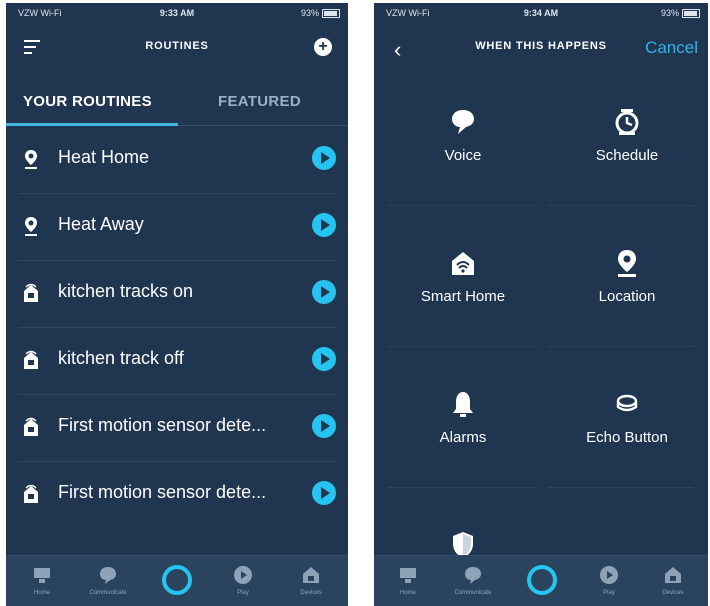 The height and width of the screenshot is (606, 710). Describe the element at coordinates (104, 157) in the screenshot. I see `routine-label: Heat Home` at that location.